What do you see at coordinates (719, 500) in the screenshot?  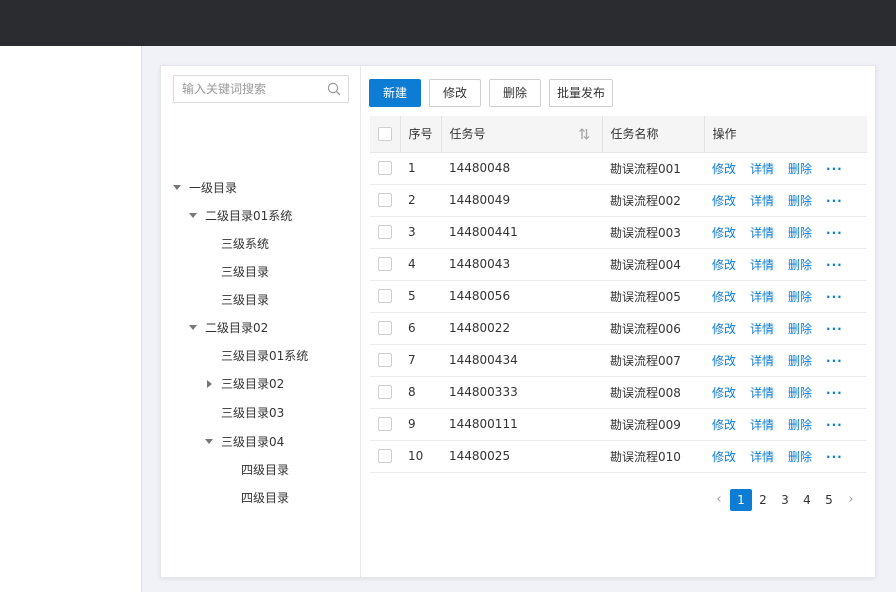 I see `prev-page-button: ‹` at bounding box center [719, 500].